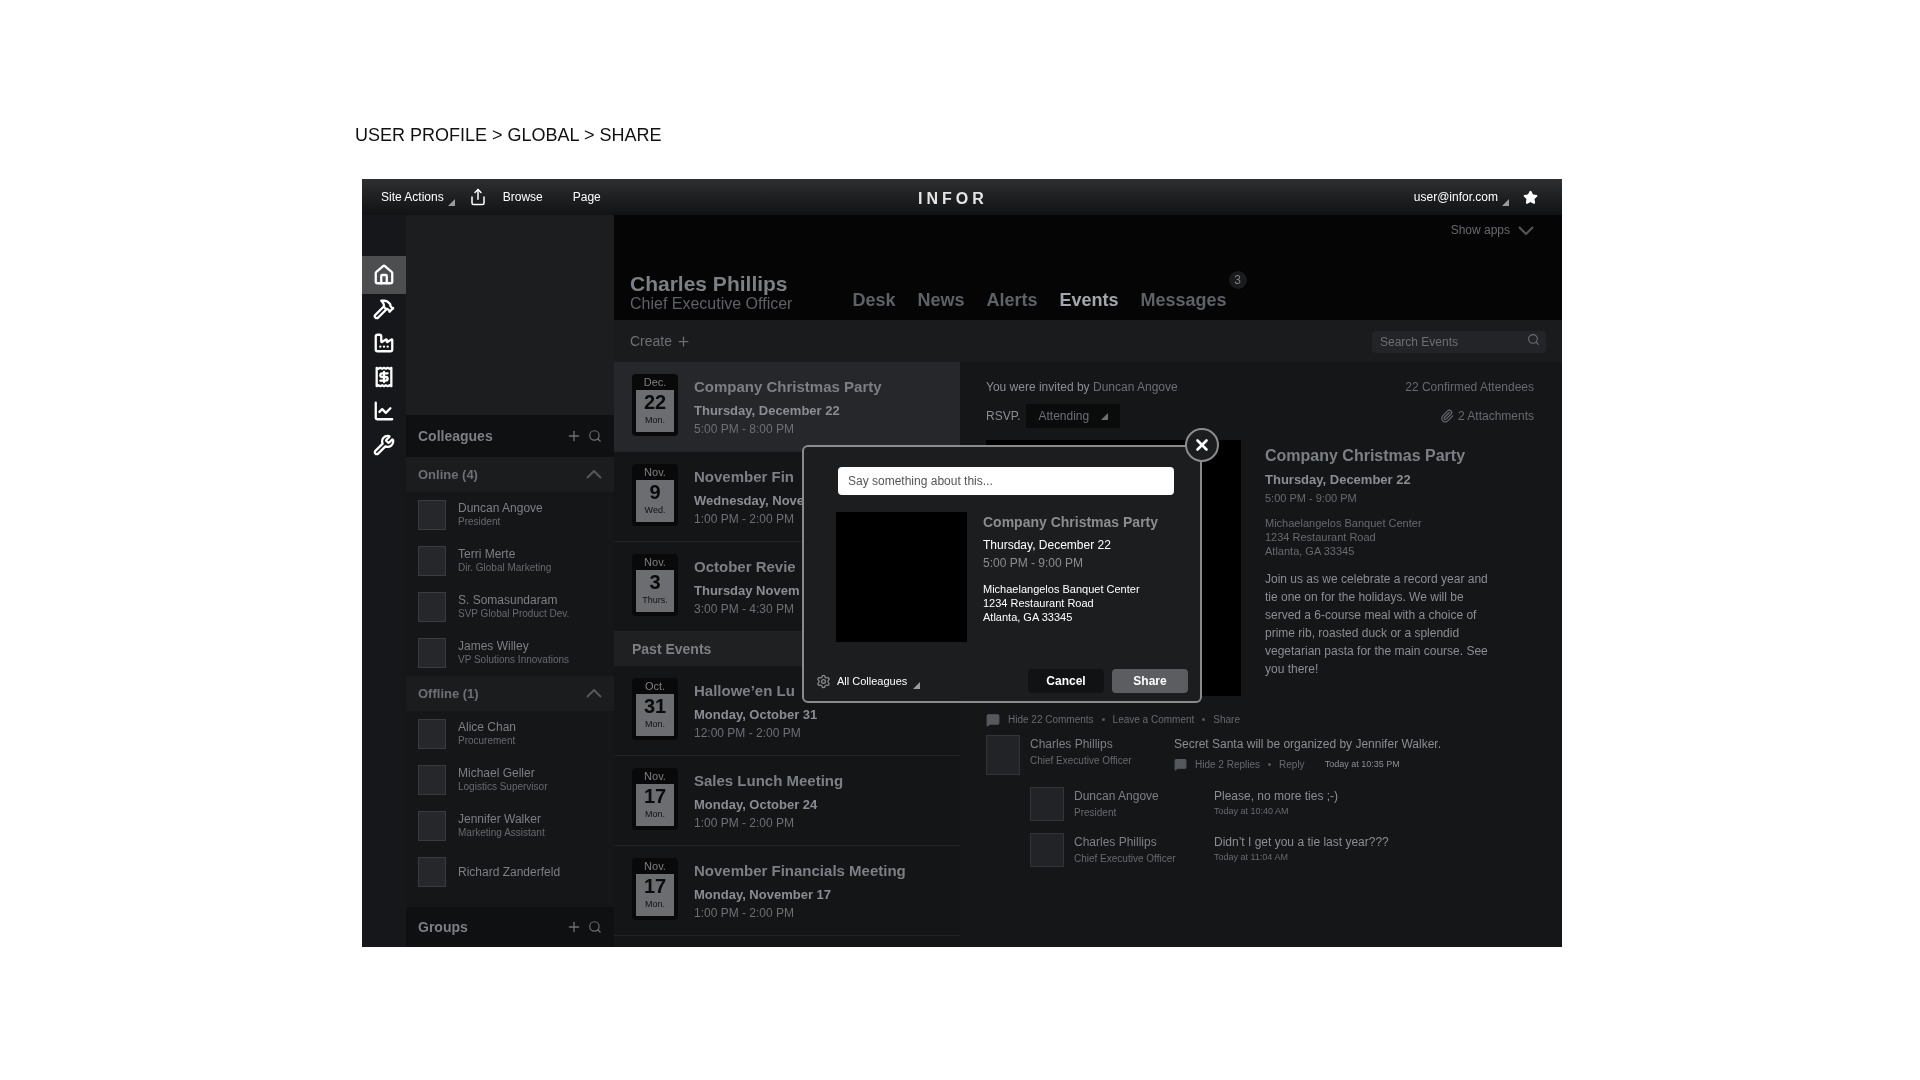 The image size is (1920, 1080). Describe the element at coordinates (384, 309) in the screenshot. I see `hammer-icon` at that location.